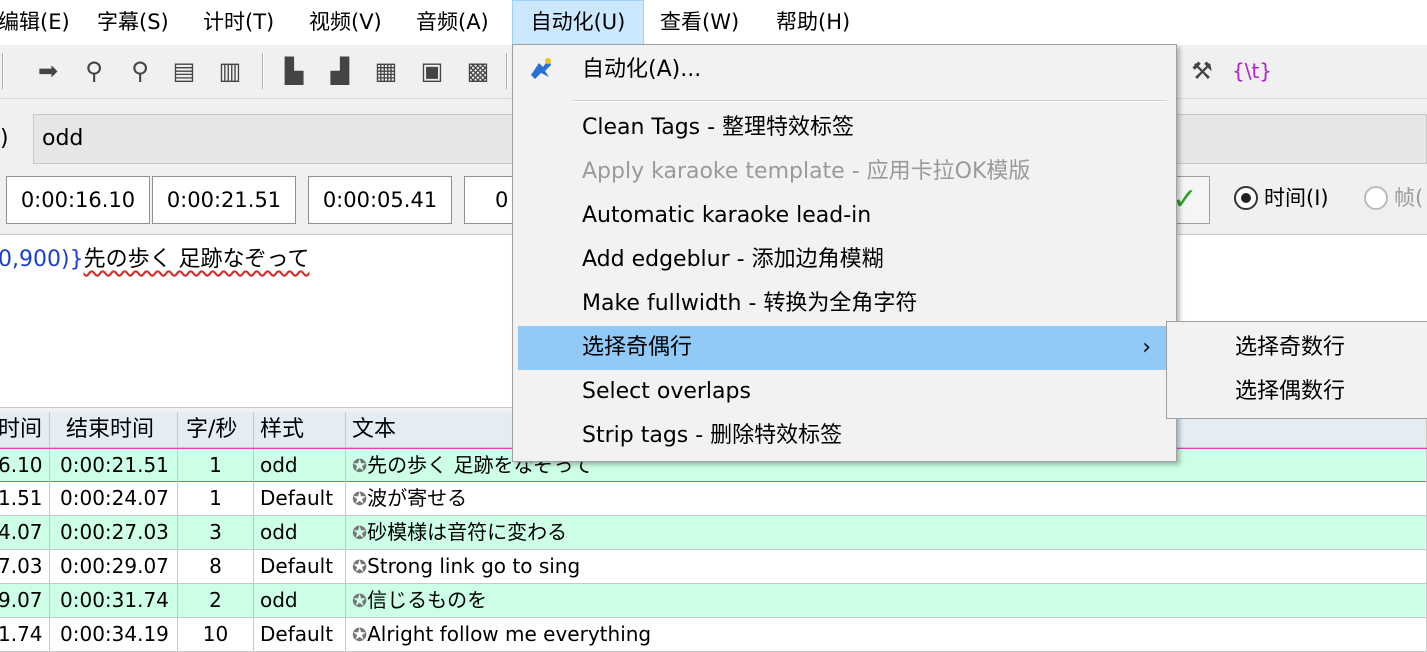 This screenshot has height=652, width=1427. What do you see at coordinates (813, 22) in the screenshot?
I see `menu-help: 帮助(H)` at bounding box center [813, 22].